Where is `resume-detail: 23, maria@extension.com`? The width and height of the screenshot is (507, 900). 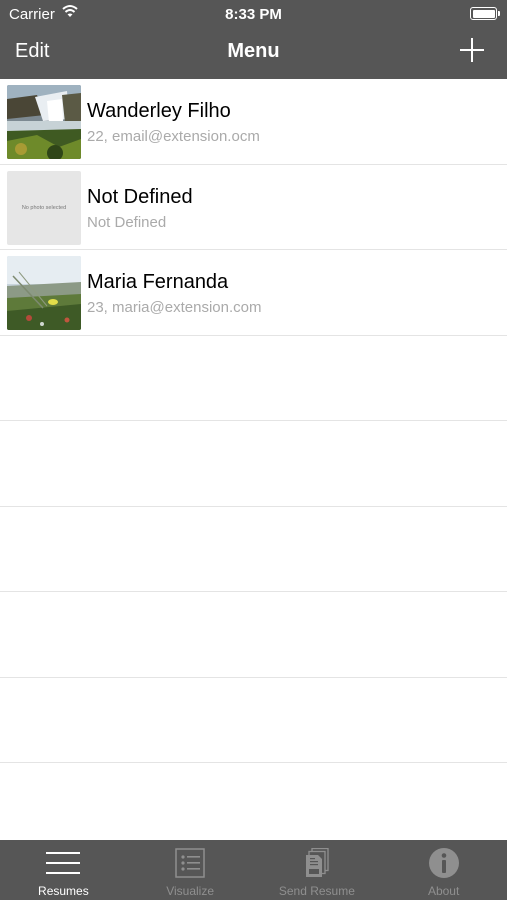
resume-detail: 23, maria@extension.com is located at coordinates (174, 307).